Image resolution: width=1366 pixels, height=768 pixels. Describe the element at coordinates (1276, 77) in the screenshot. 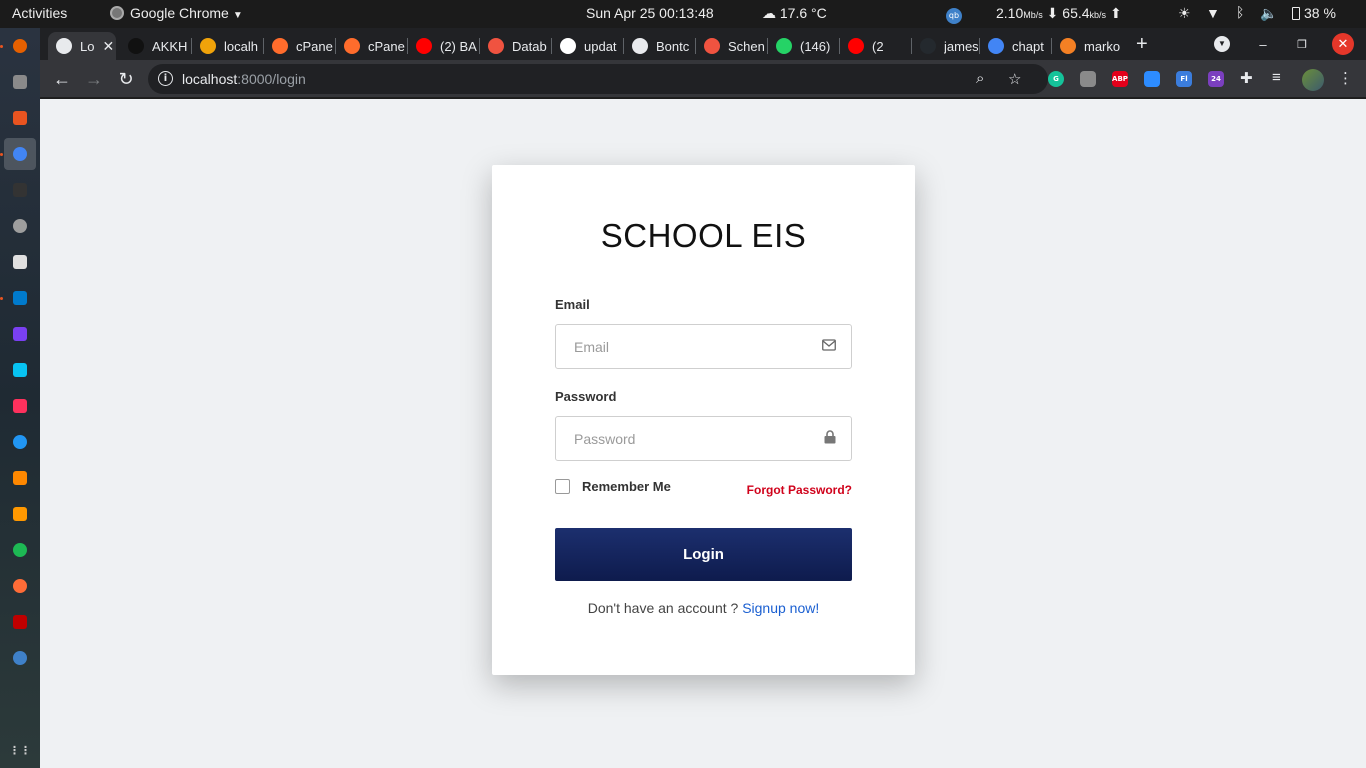

I see `media-queue-icon: ≡` at that location.